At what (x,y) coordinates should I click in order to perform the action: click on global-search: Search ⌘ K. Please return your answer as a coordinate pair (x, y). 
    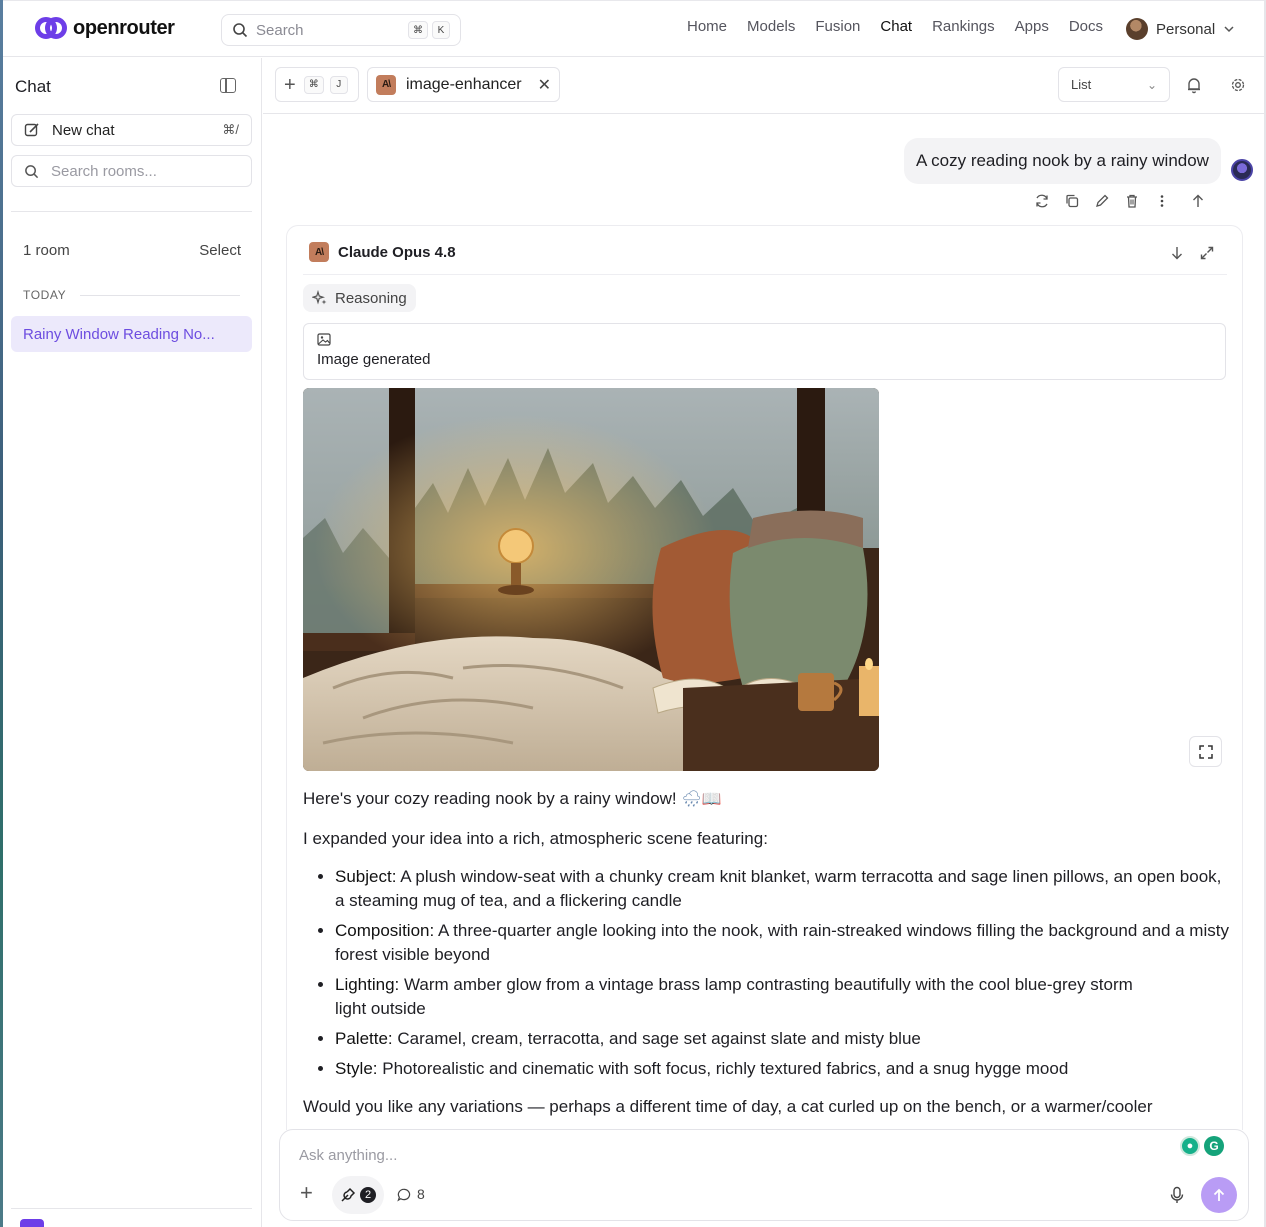
    Looking at the image, I should click on (341, 30).